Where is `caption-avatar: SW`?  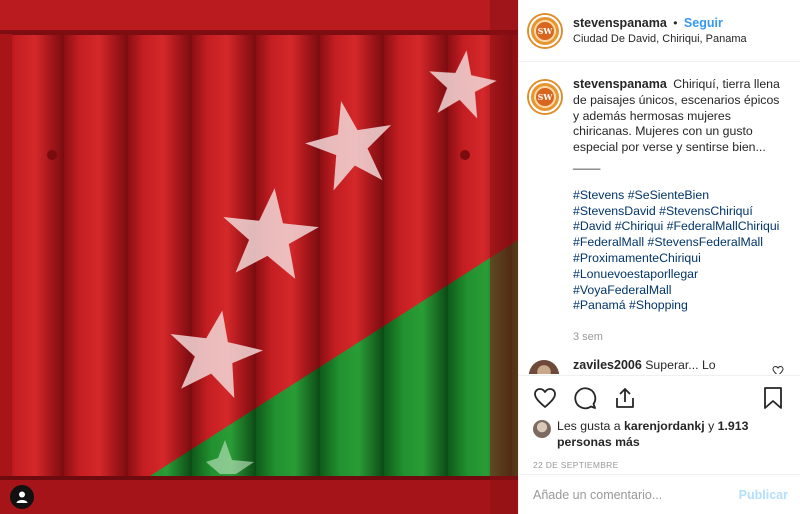
caption-avatar: SW is located at coordinates (545, 97).